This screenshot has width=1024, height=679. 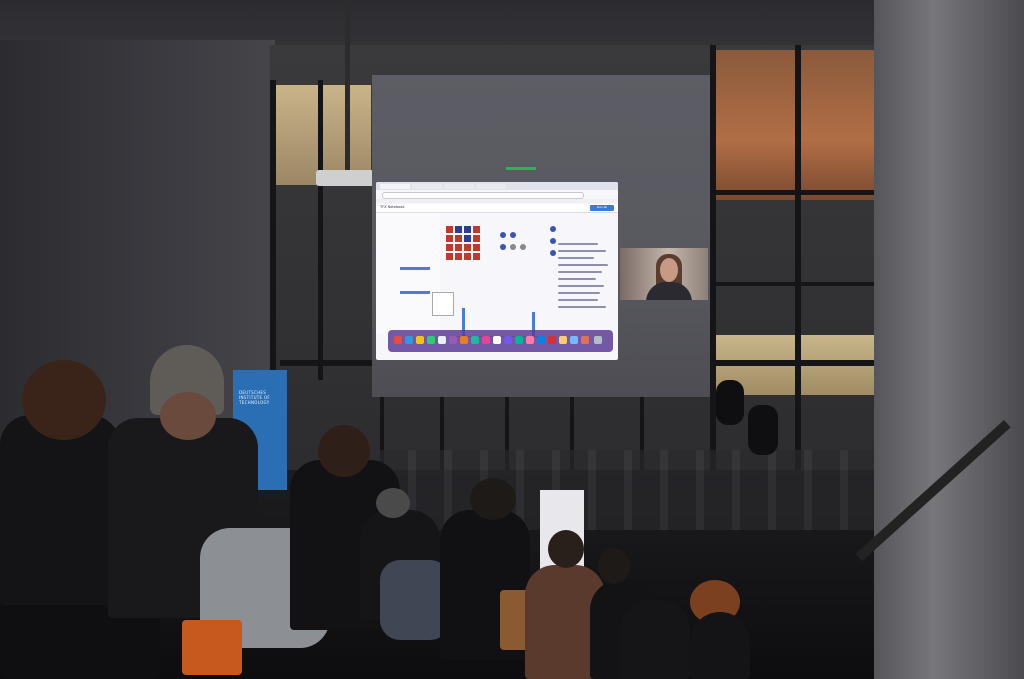 I want to click on run-all-button: Run all, so click(x=602, y=208).